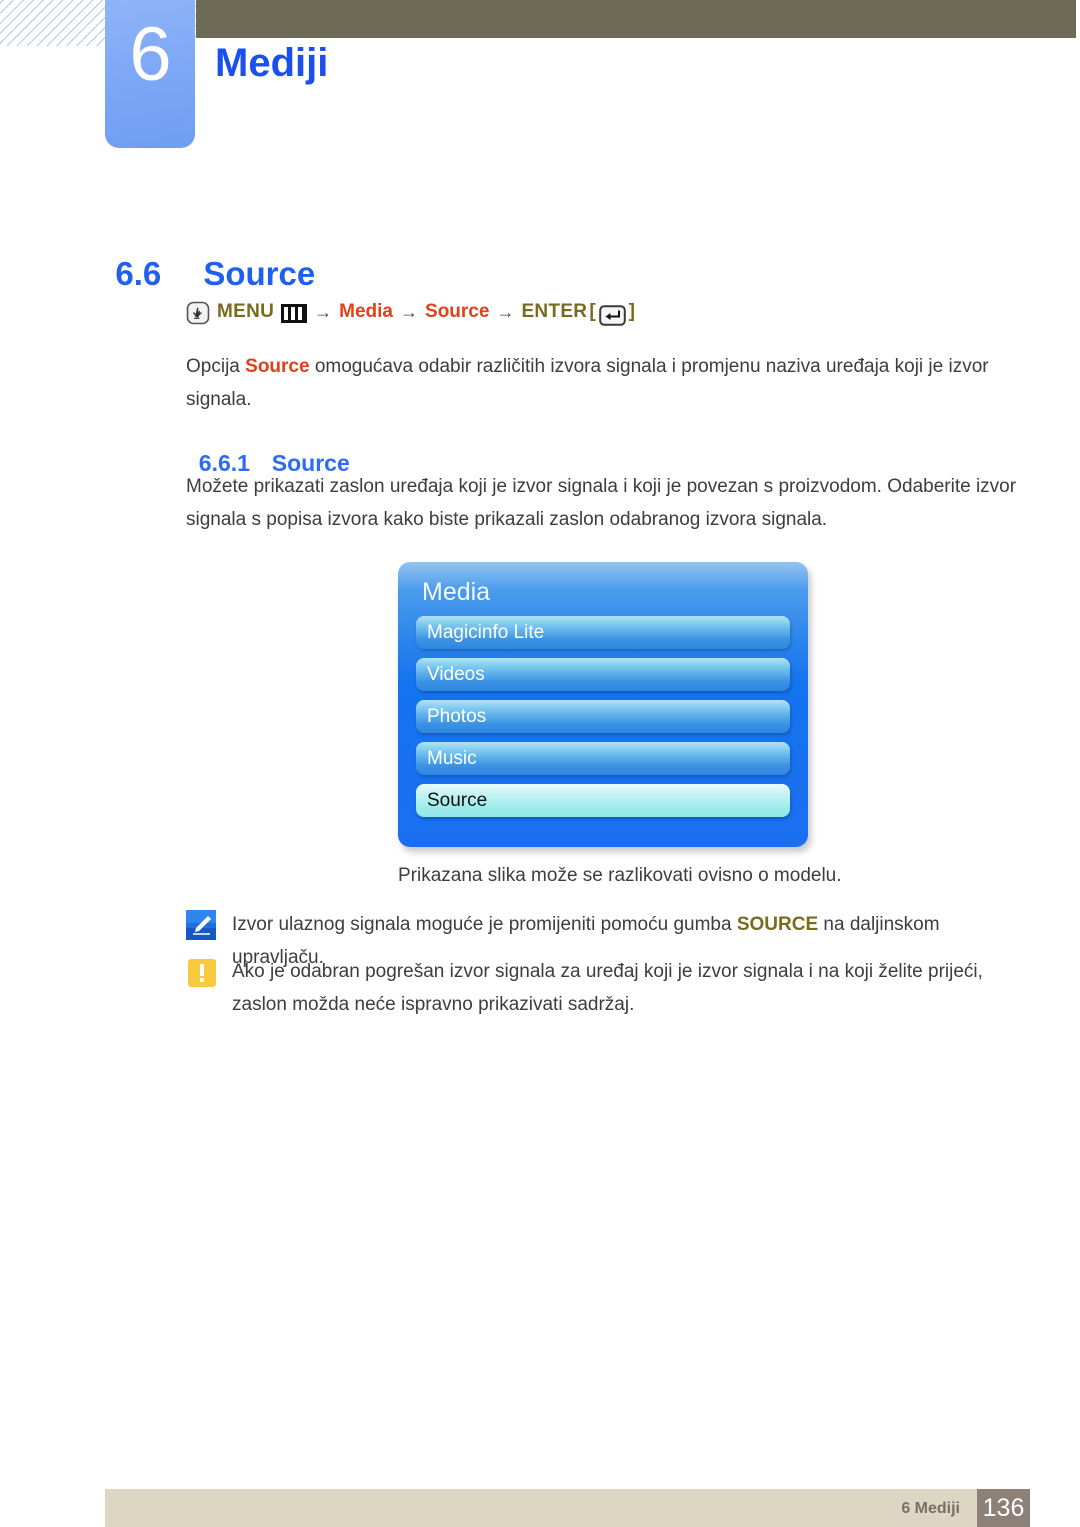 This screenshot has width=1080, height=1527. I want to click on warning-exclamation-icon, so click(202, 973).